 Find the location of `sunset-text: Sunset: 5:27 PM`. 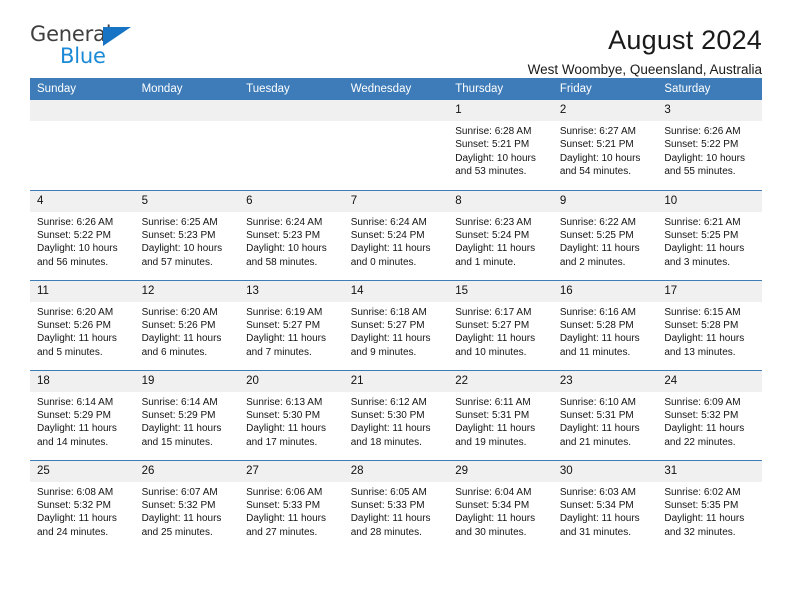

sunset-text: Sunset: 5:27 PM is located at coordinates (283, 325).